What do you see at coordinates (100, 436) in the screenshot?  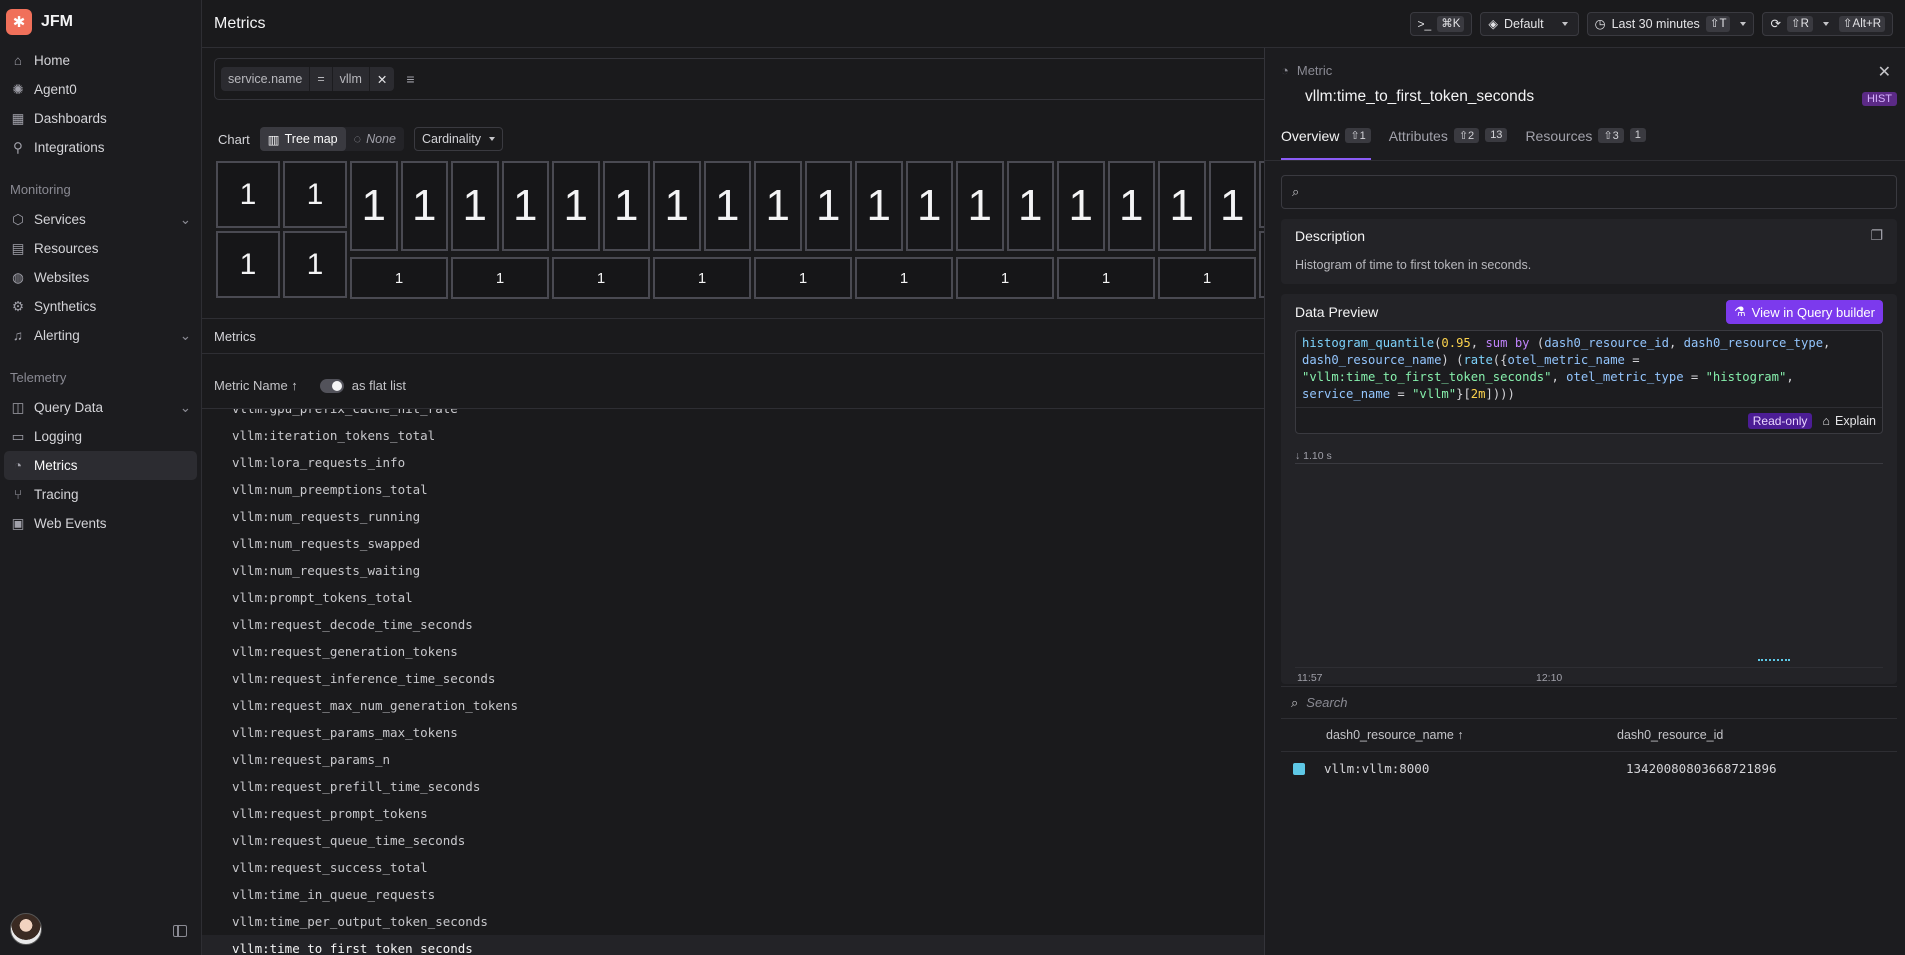 I see `sidebar-item-logging: ▭ Logging` at bounding box center [100, 436].